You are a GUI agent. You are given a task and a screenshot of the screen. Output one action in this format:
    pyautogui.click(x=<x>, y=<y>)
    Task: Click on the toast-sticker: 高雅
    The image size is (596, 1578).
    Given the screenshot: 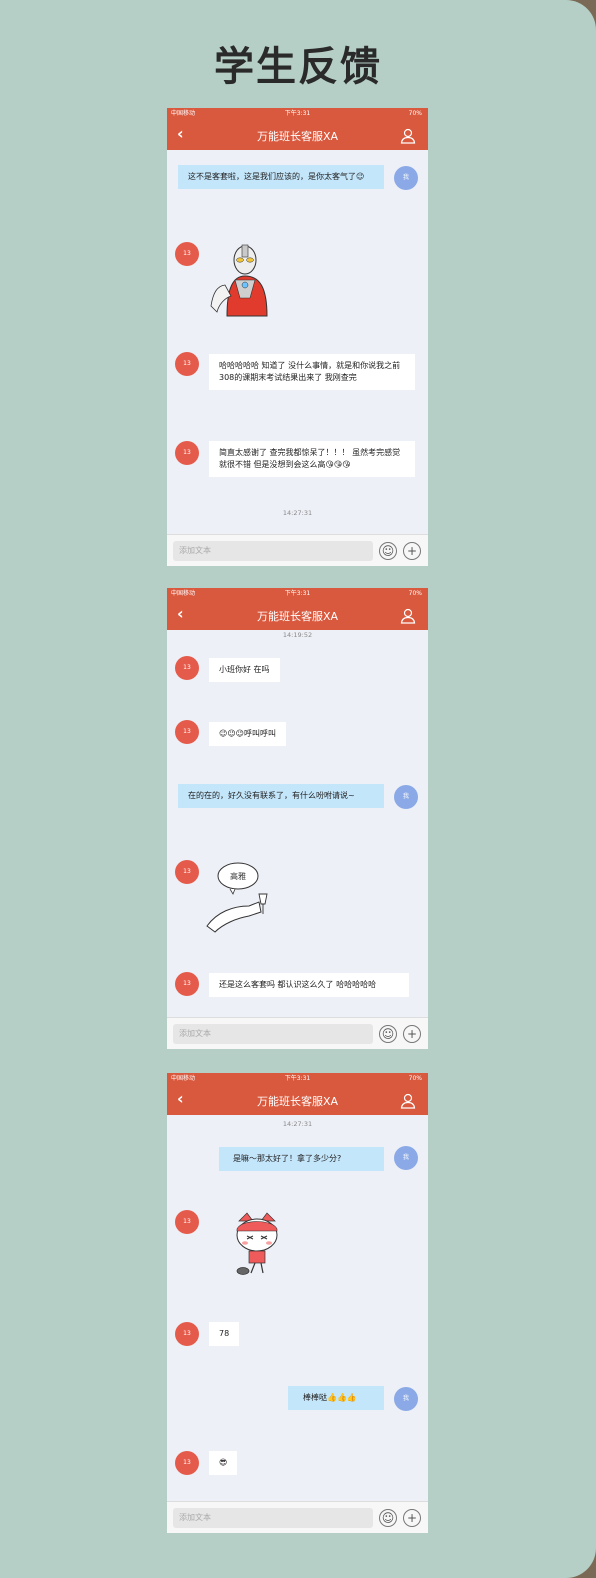 What is the action you would take?
    pyautogui.click(x=237, y=897)
    